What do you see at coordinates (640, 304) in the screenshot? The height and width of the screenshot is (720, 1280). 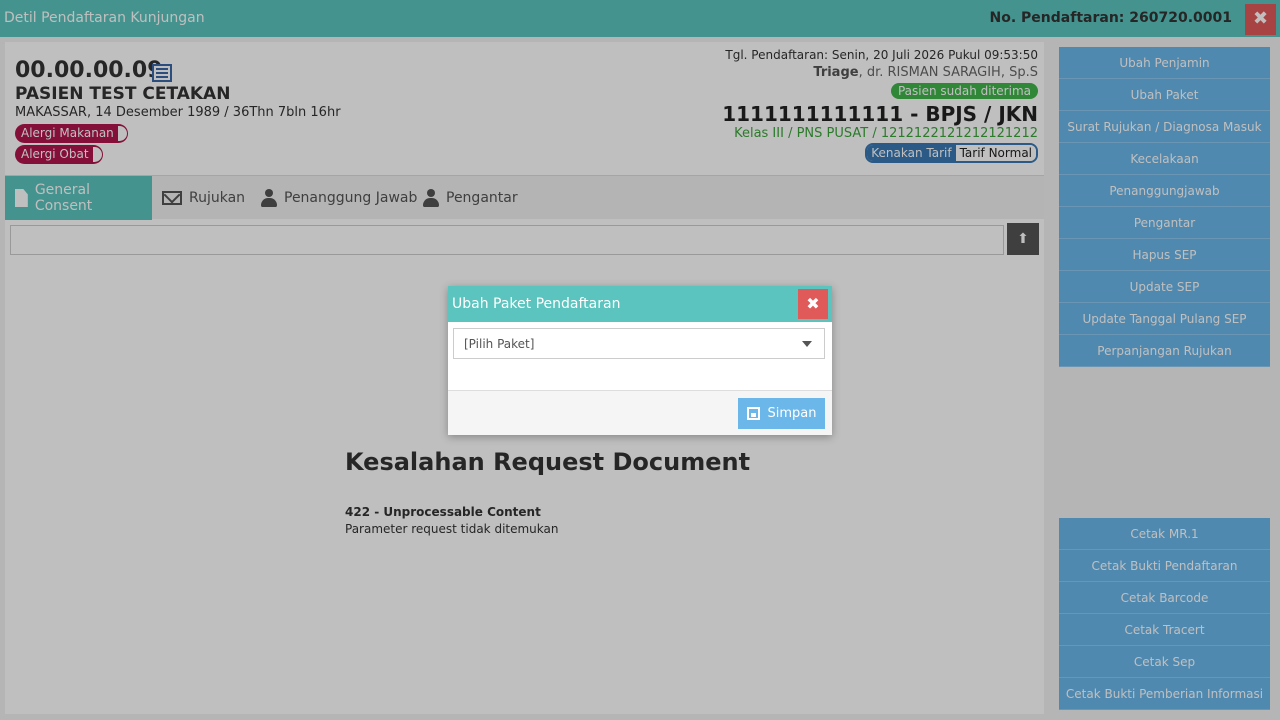 I see `modal-header: Ubah Paket Pendaftaran ✖` at bounding box center [640, 304].